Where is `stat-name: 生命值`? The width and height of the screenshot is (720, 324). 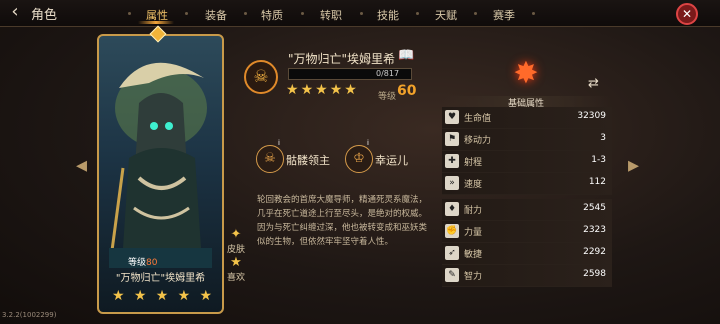
stat-name: 生命值 is located at coordinates (478, 119).